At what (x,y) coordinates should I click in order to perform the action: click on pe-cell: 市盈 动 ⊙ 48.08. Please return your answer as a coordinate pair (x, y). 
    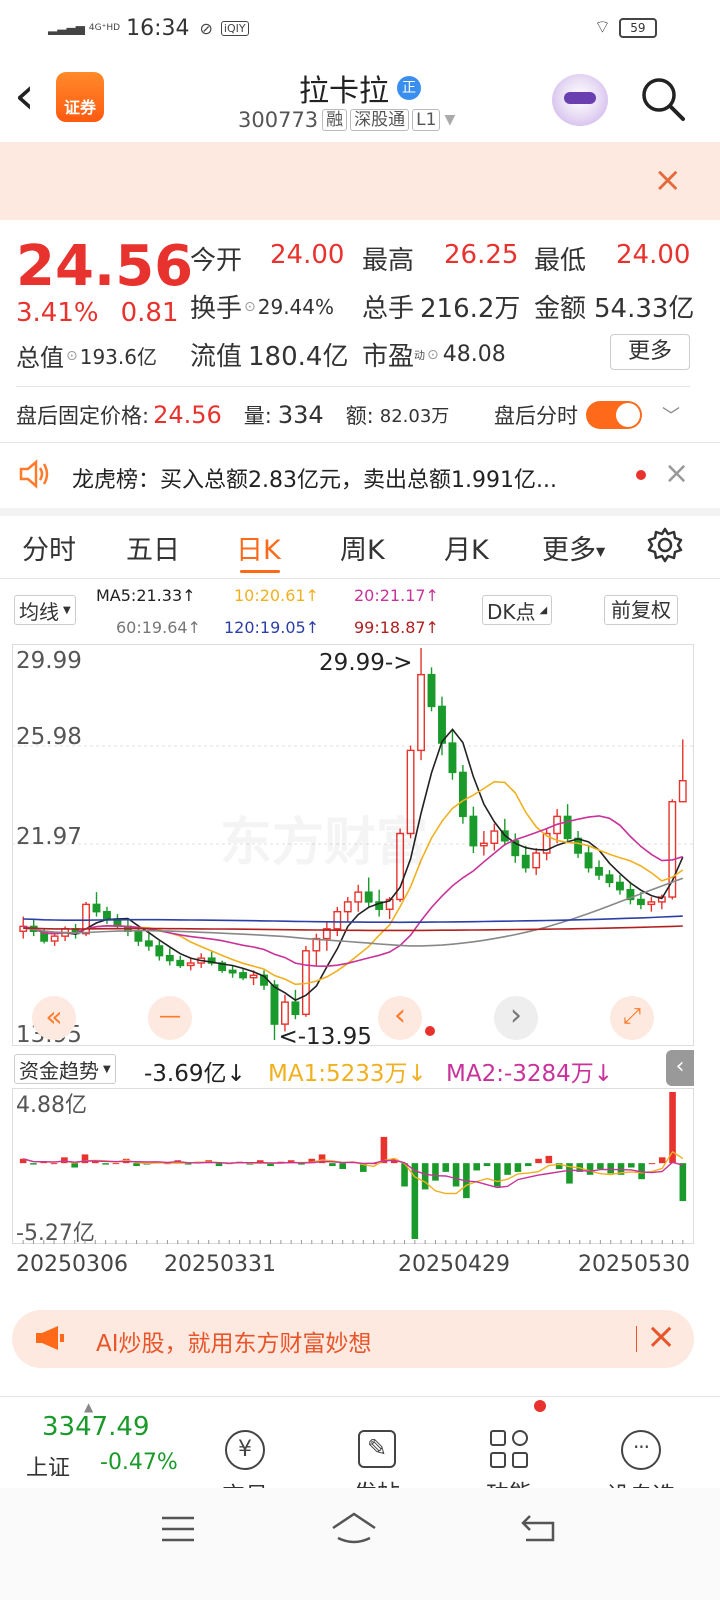
    Looking at the image, I should click on (434, 354).